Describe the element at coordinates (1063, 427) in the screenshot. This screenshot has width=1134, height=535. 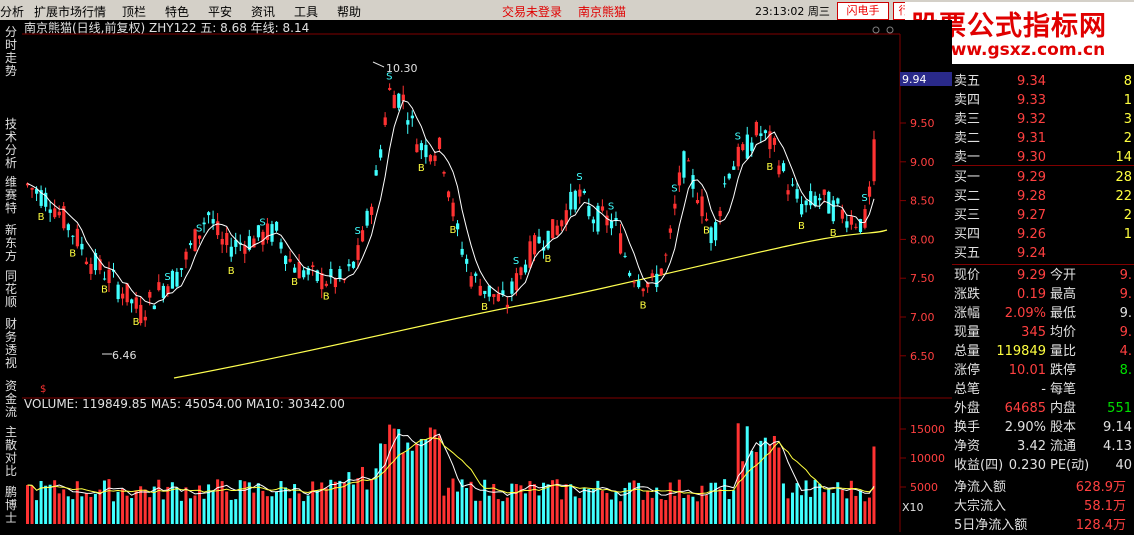
I see `stat-label-2: 股本` at that location.